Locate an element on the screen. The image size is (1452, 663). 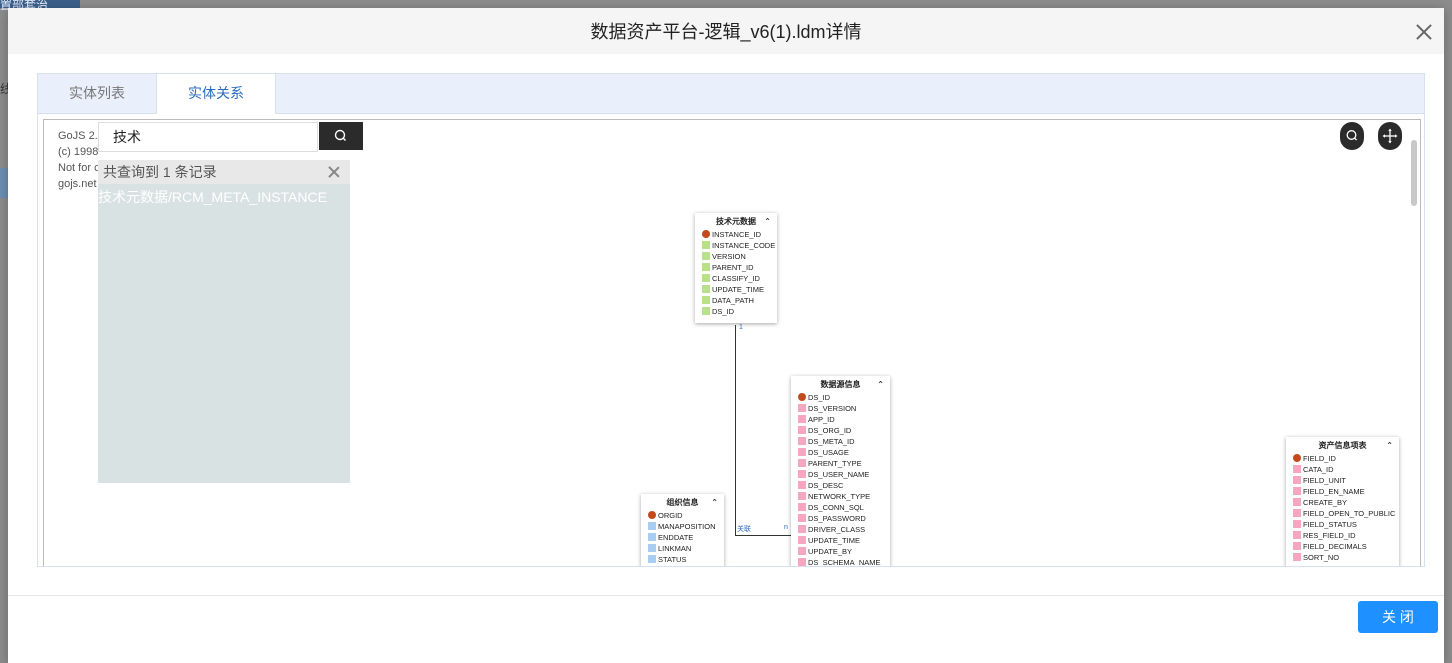
tab-entity-relation: 实体关系 is located at coordinates (216, 94).